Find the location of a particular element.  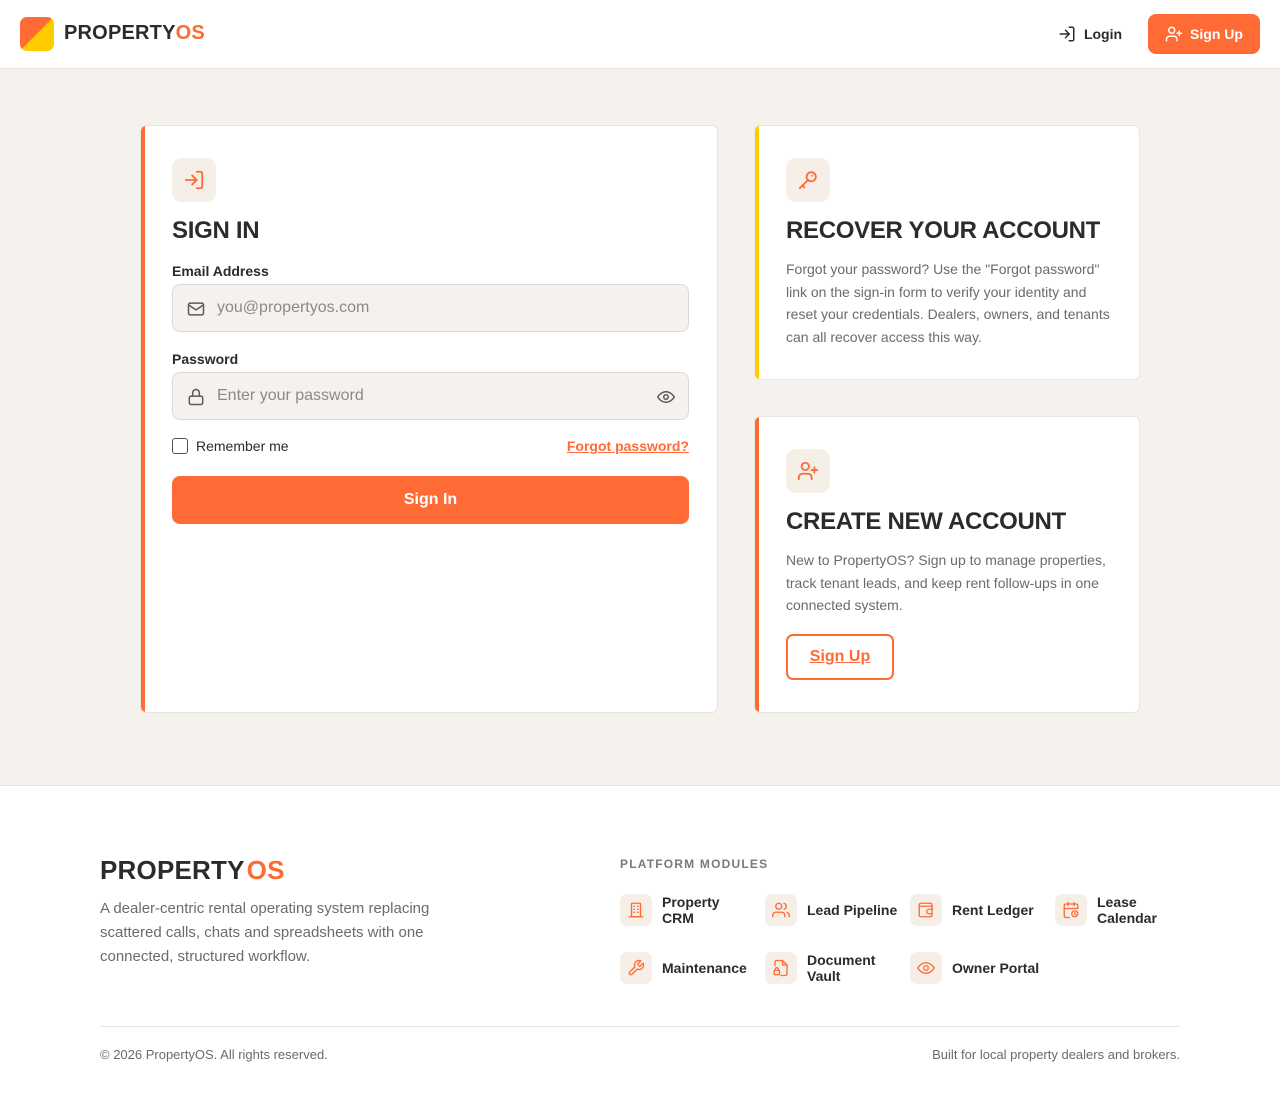

mail-icon is located at coordinates (196, 309).